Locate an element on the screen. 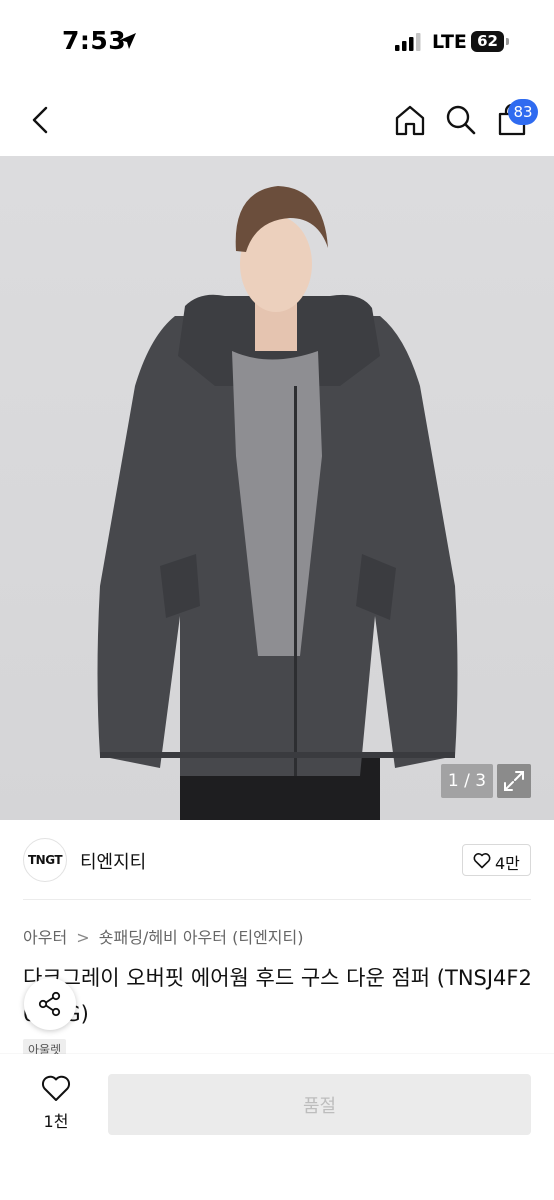 The width and height of the screenshot is (554, 1200). battery-tip is located at coordinates (507, 41).